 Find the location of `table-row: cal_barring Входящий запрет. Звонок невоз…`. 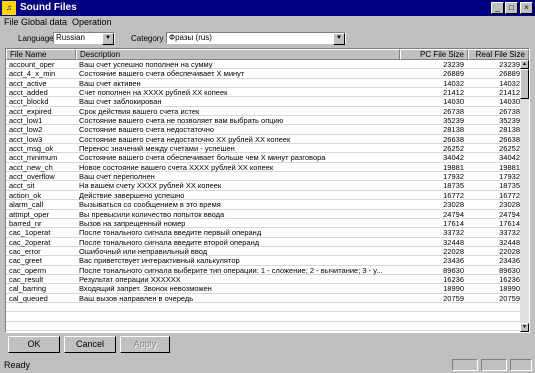

table-row: cal_barring Входящий запрет. Звонок невоз… is located at coordinates (263, 289).